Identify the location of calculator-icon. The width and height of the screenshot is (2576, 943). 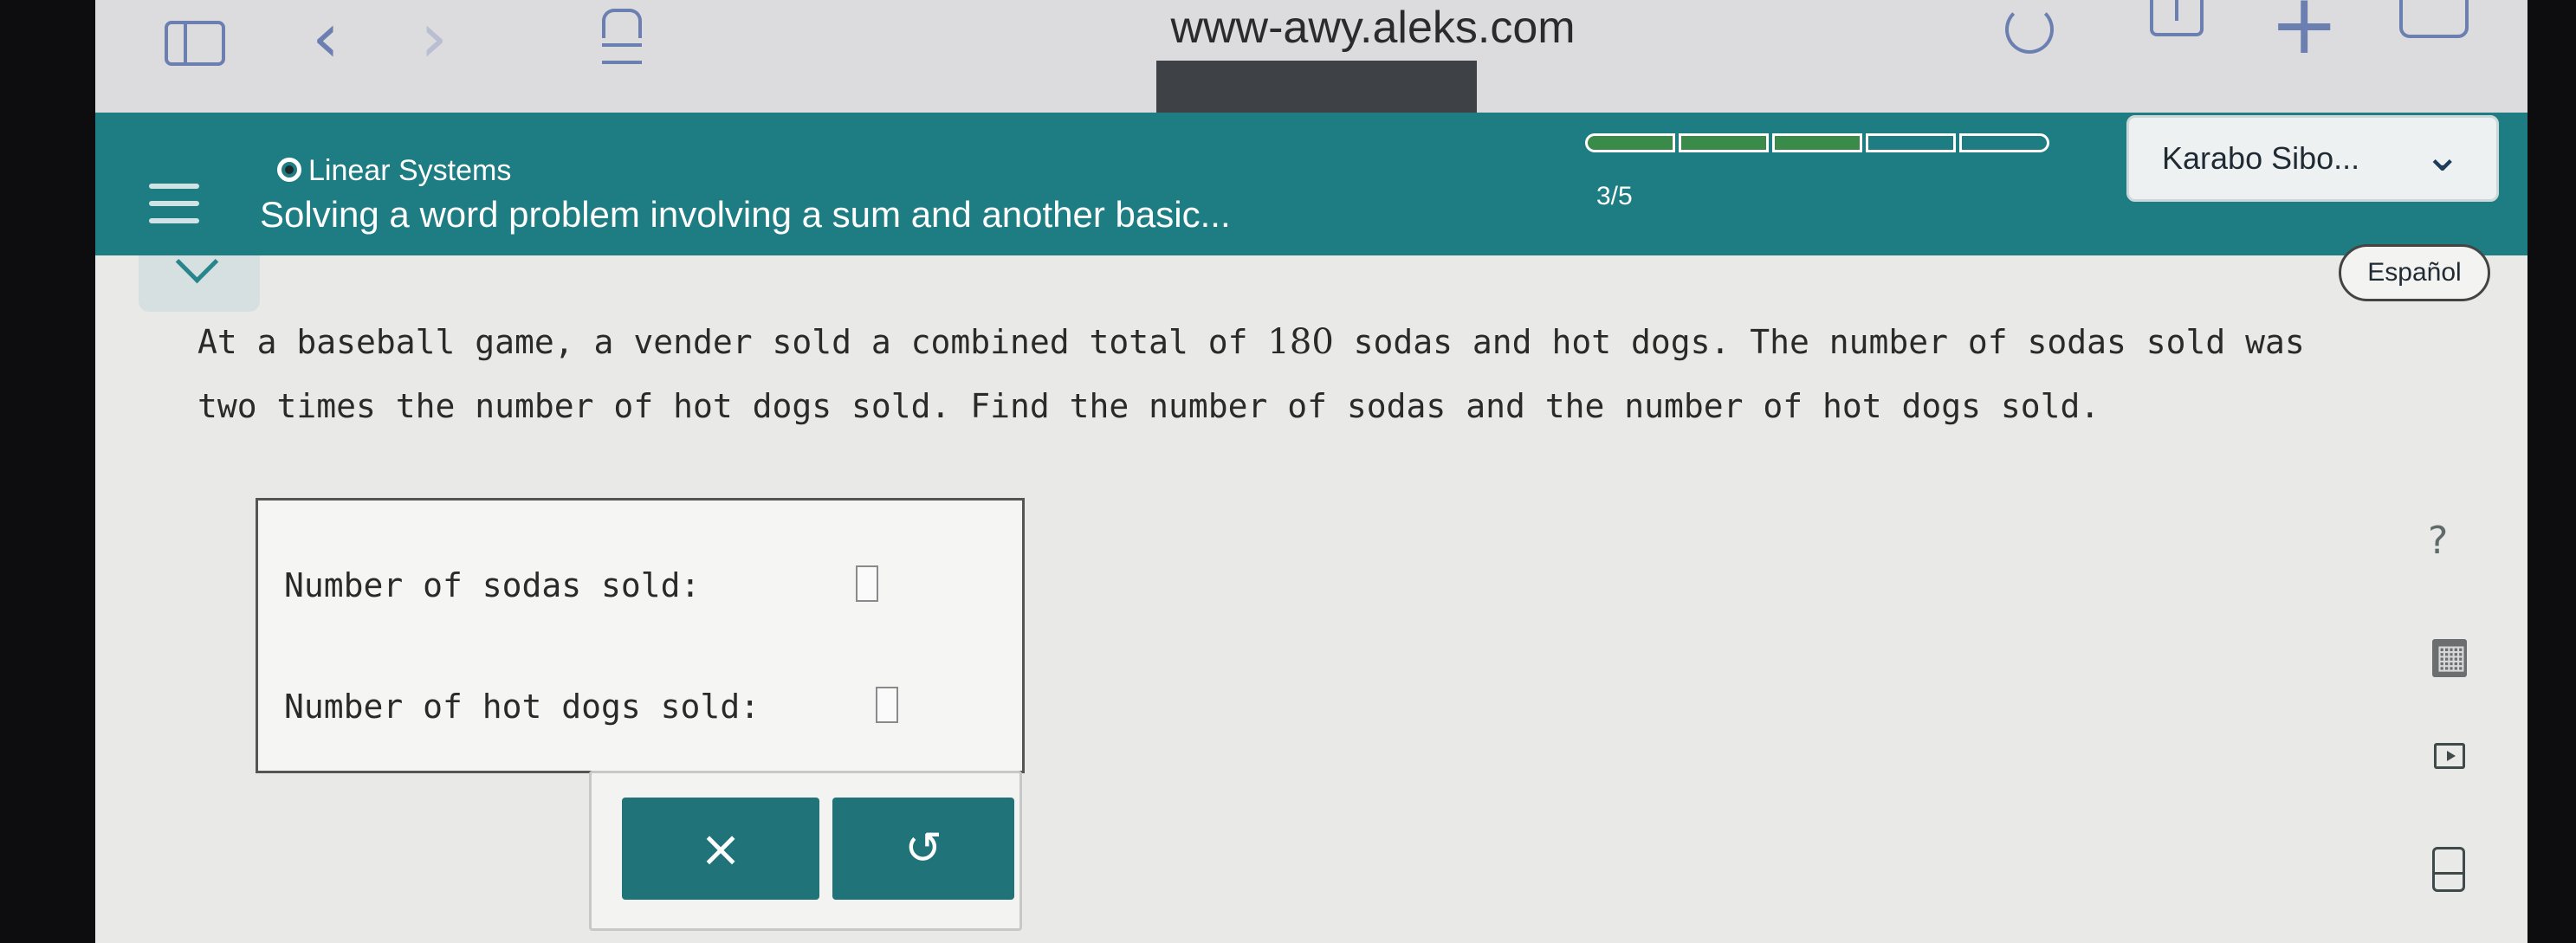
(2449, 657).